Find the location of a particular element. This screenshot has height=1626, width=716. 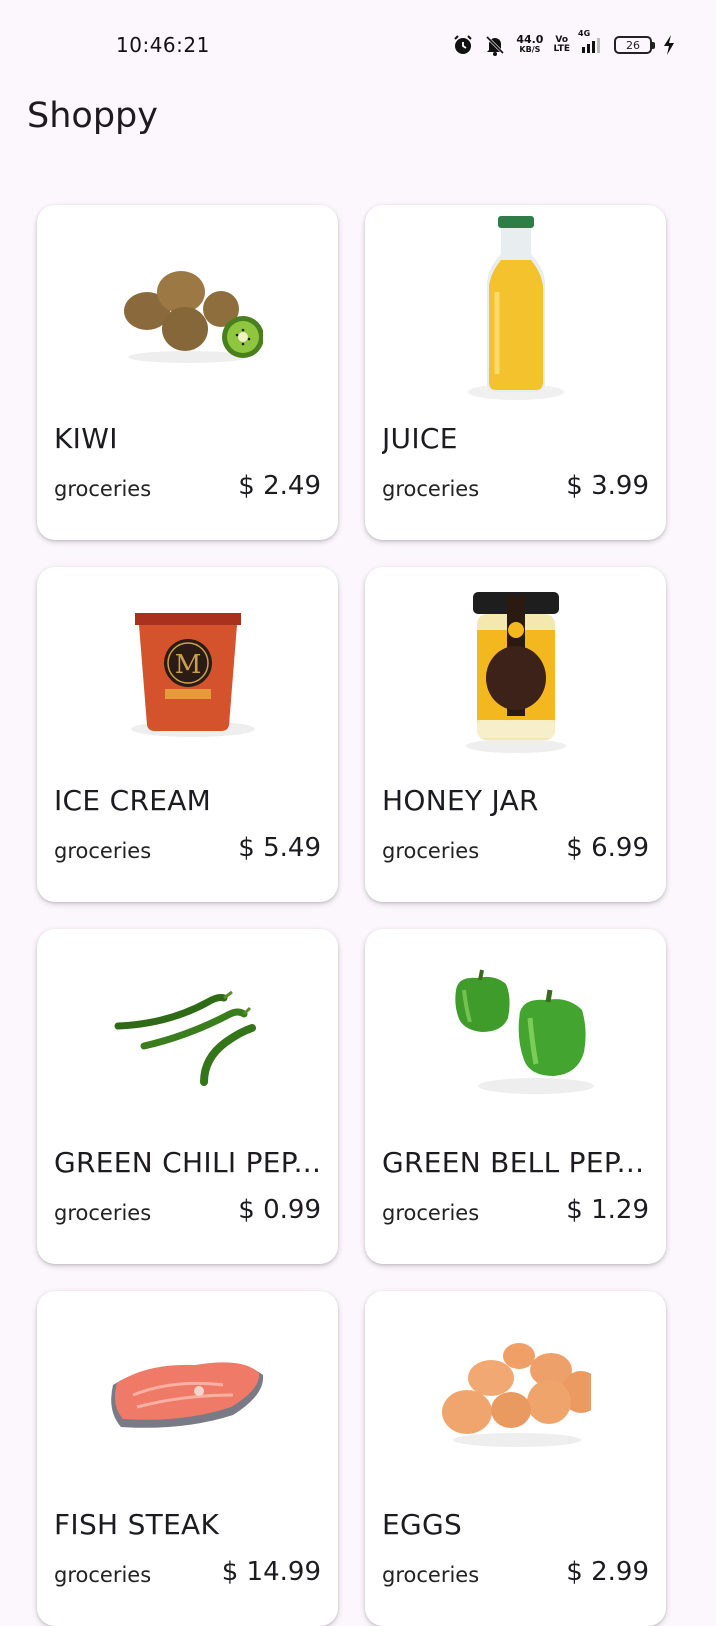

net-speed: 44.0 KB/S is located at coordinates (530, 44).